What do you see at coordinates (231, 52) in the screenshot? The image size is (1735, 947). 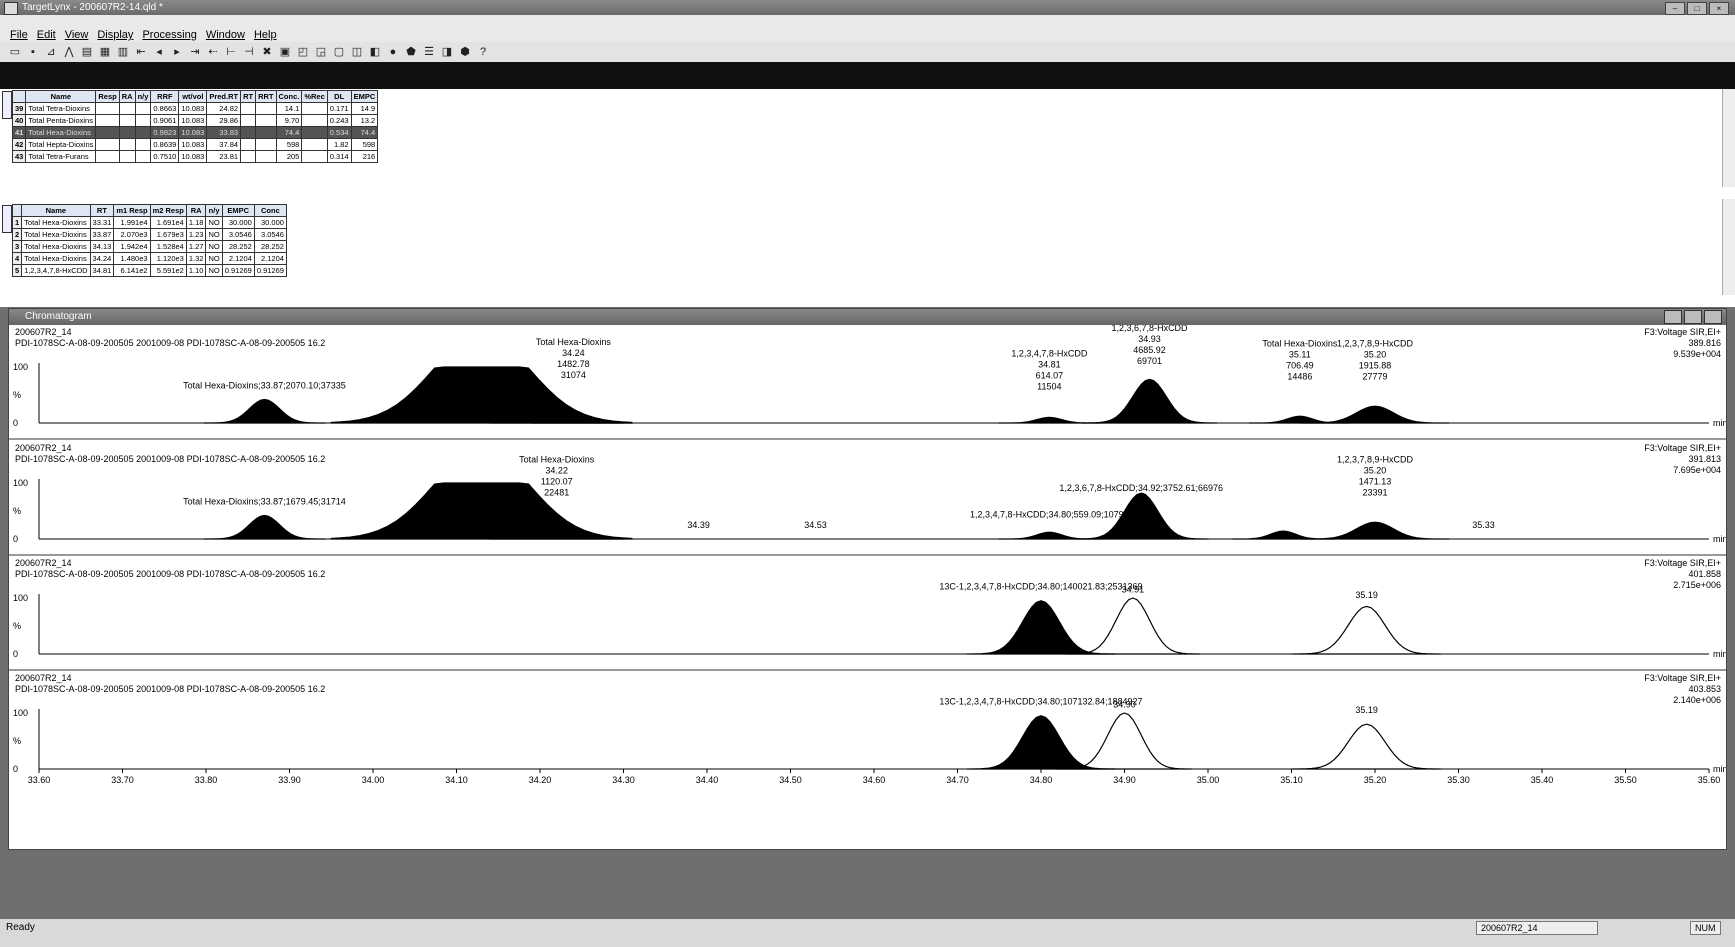 I see `range-start-icon: ⊢` at bounding box center [231, 52].